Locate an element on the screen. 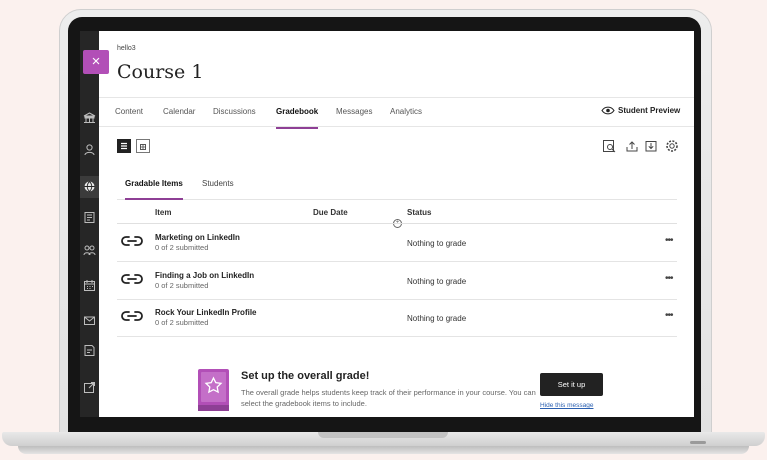 The image size is (767, 460). item-title: Rock Your LinkedIn Profile is located at coordinates (206, 312).